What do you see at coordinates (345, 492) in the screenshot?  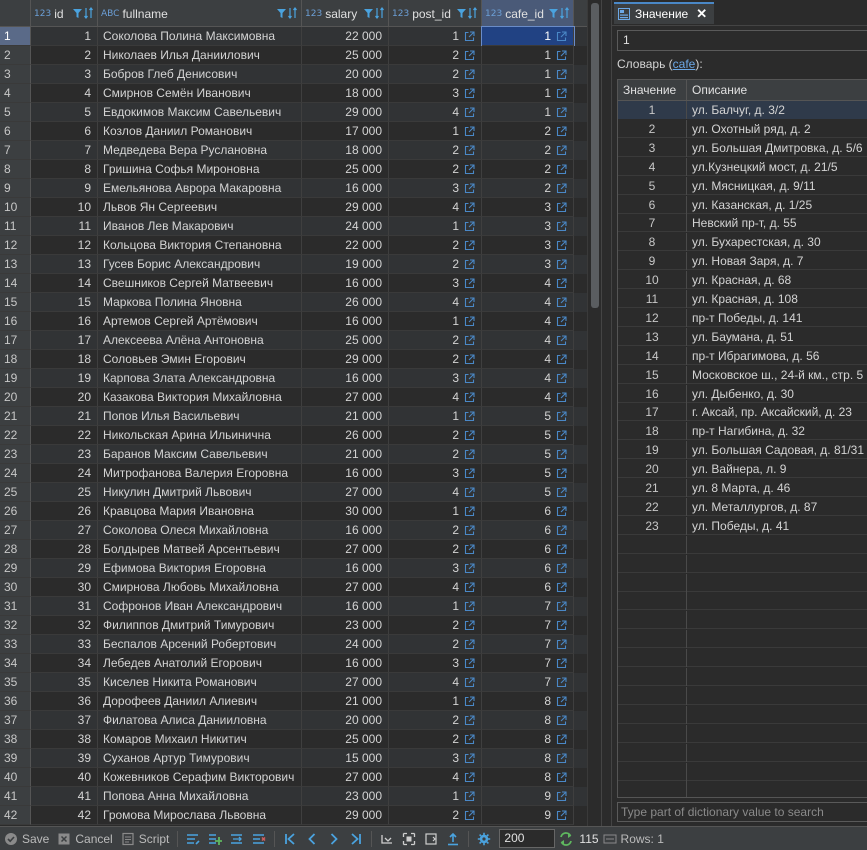 I see `cell-salary: 27 000` at bounding box center [345, 492].